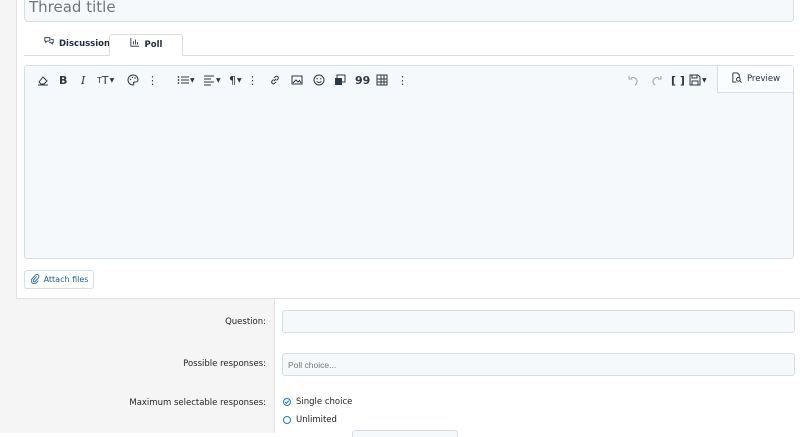  I want to click on quote-icon: 99, so click(362, 80).